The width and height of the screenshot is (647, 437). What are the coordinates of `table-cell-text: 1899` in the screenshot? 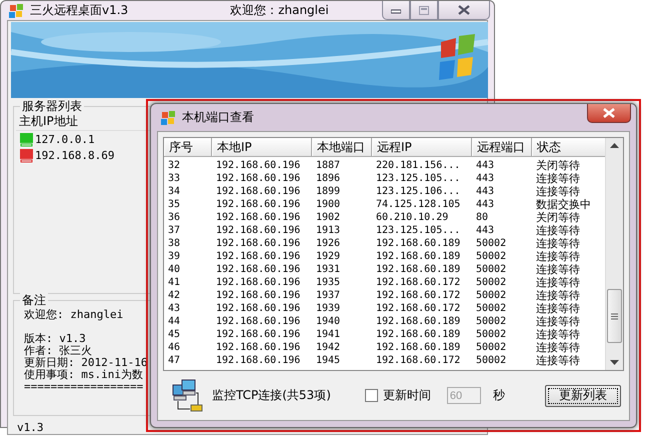 It's located at (328, 191).